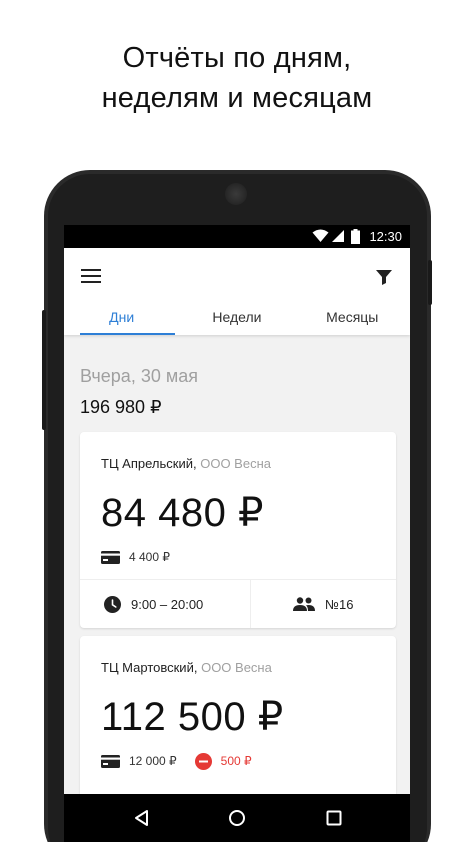 This screenshot has width=474, height=842. I want to click on tab-months: Месяцы, so click(352, 319).